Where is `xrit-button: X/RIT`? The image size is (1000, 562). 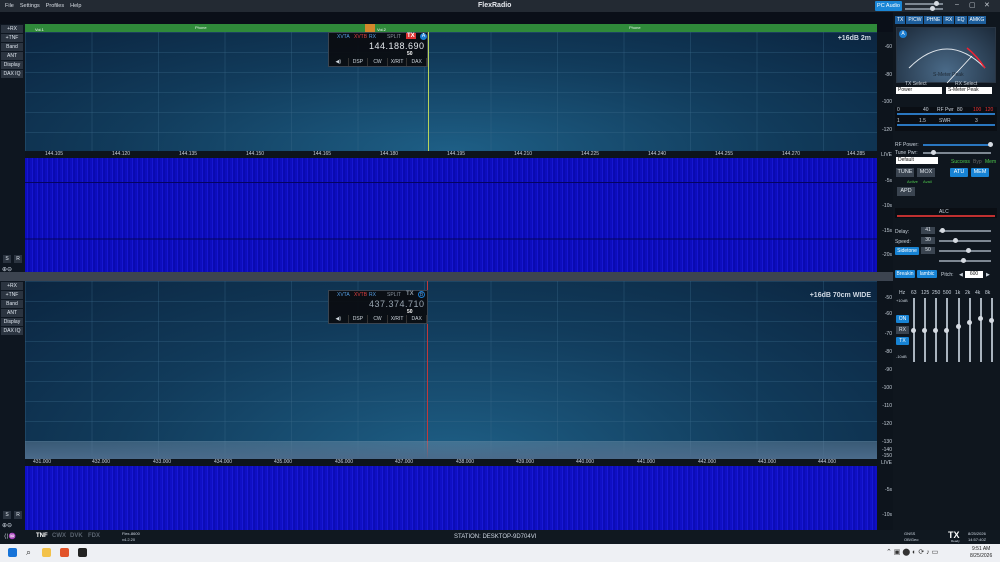 xrit-button: X/RIT is located at coordinates (398, 319).